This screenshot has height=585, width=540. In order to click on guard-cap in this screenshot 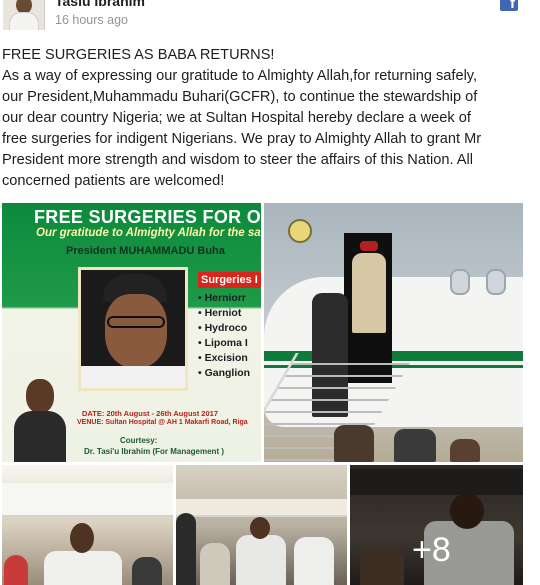, I will do `click(369, 246)`.